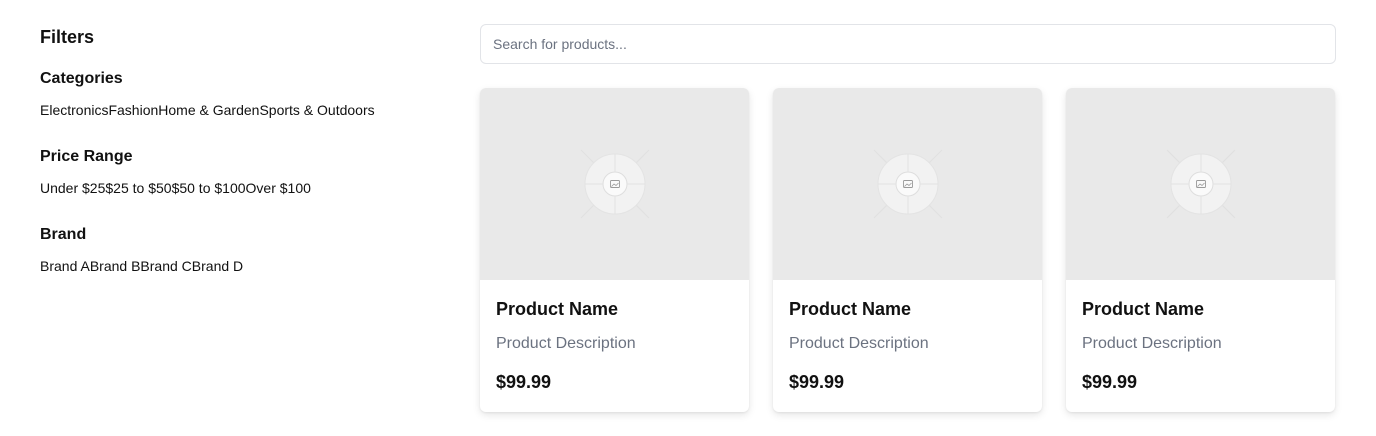  I want to click on filter-option-50-to-100: $50 to $100, so click(209, 188).